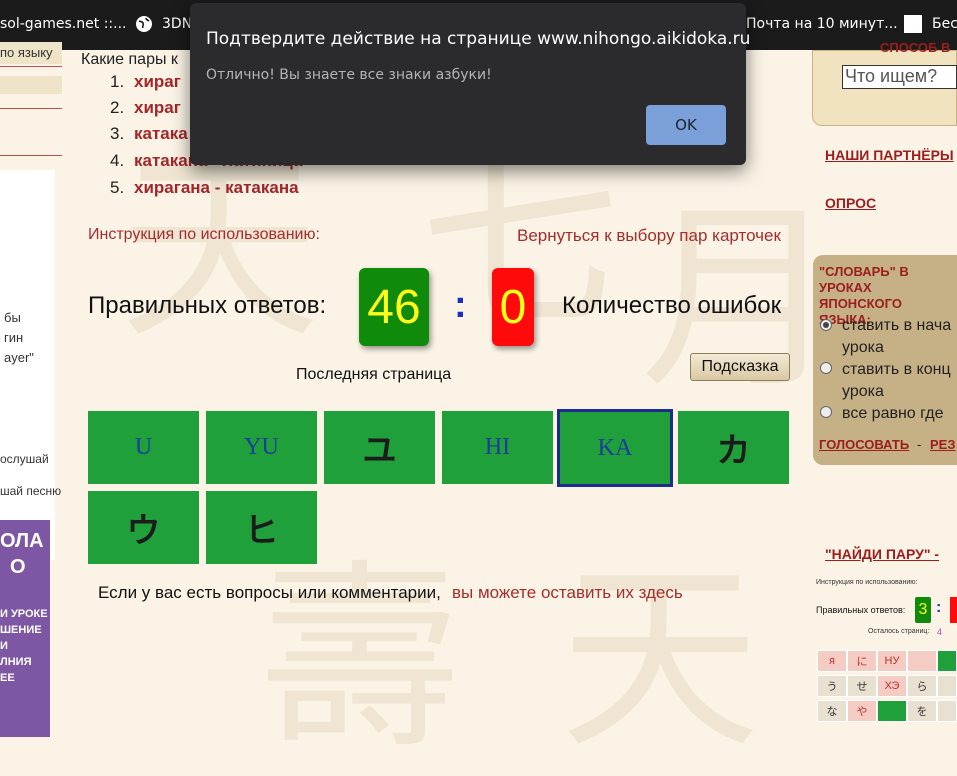 The width and height of the screenshot is (957, 776). I want to click on mini-card: ХЭ, so click(892, 686).